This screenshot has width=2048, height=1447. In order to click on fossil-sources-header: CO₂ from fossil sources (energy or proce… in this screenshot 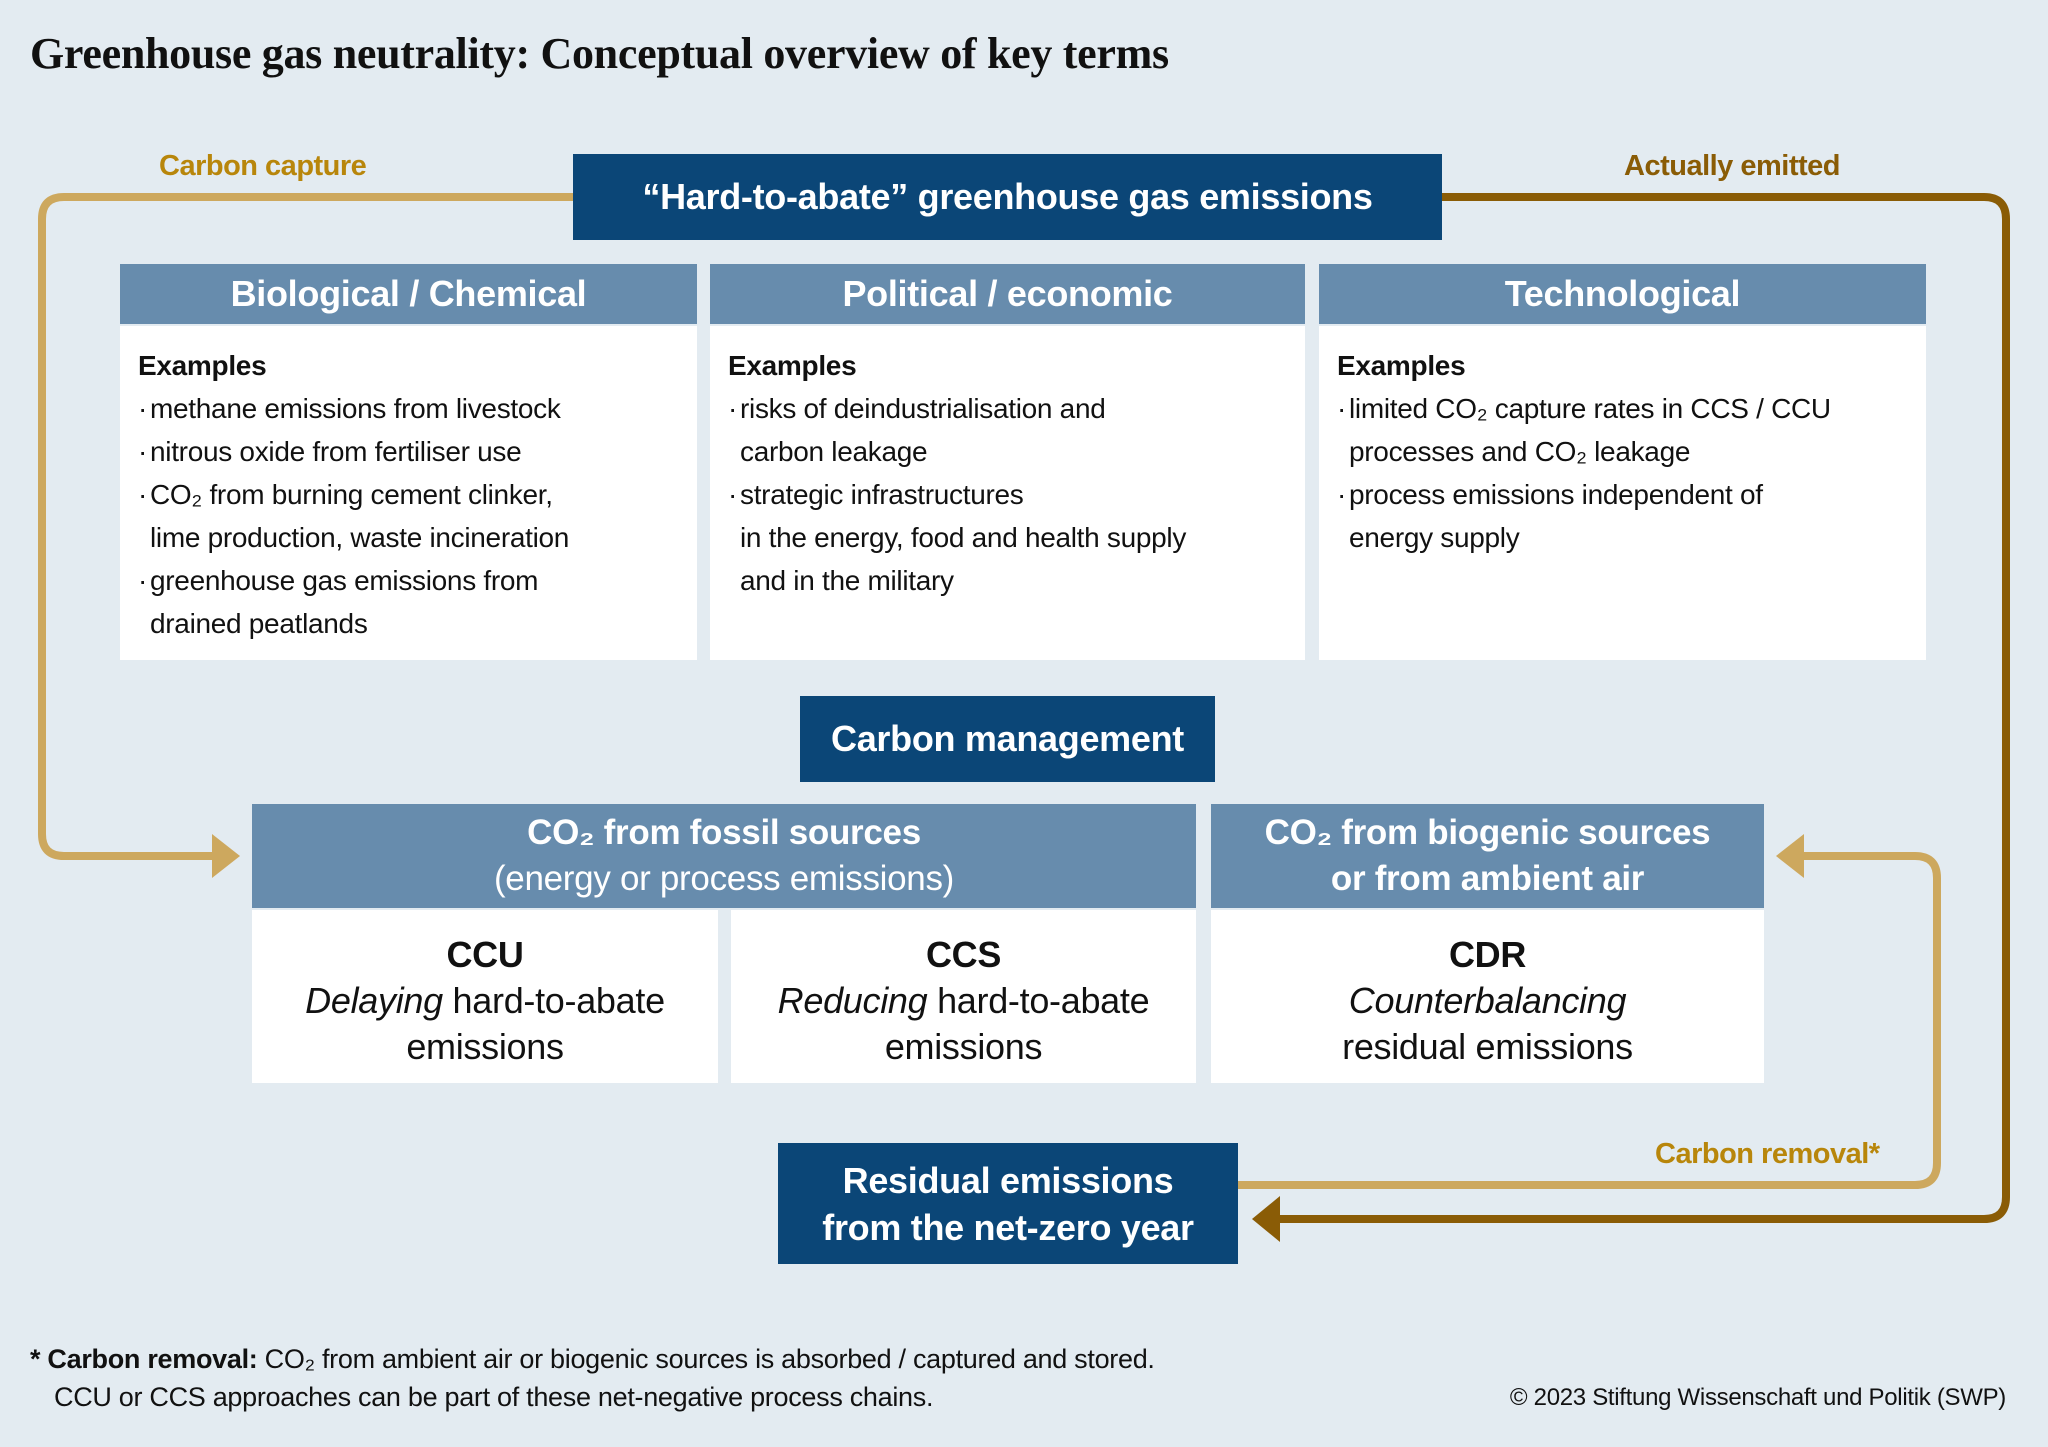, I will do `click(724, 856)`.